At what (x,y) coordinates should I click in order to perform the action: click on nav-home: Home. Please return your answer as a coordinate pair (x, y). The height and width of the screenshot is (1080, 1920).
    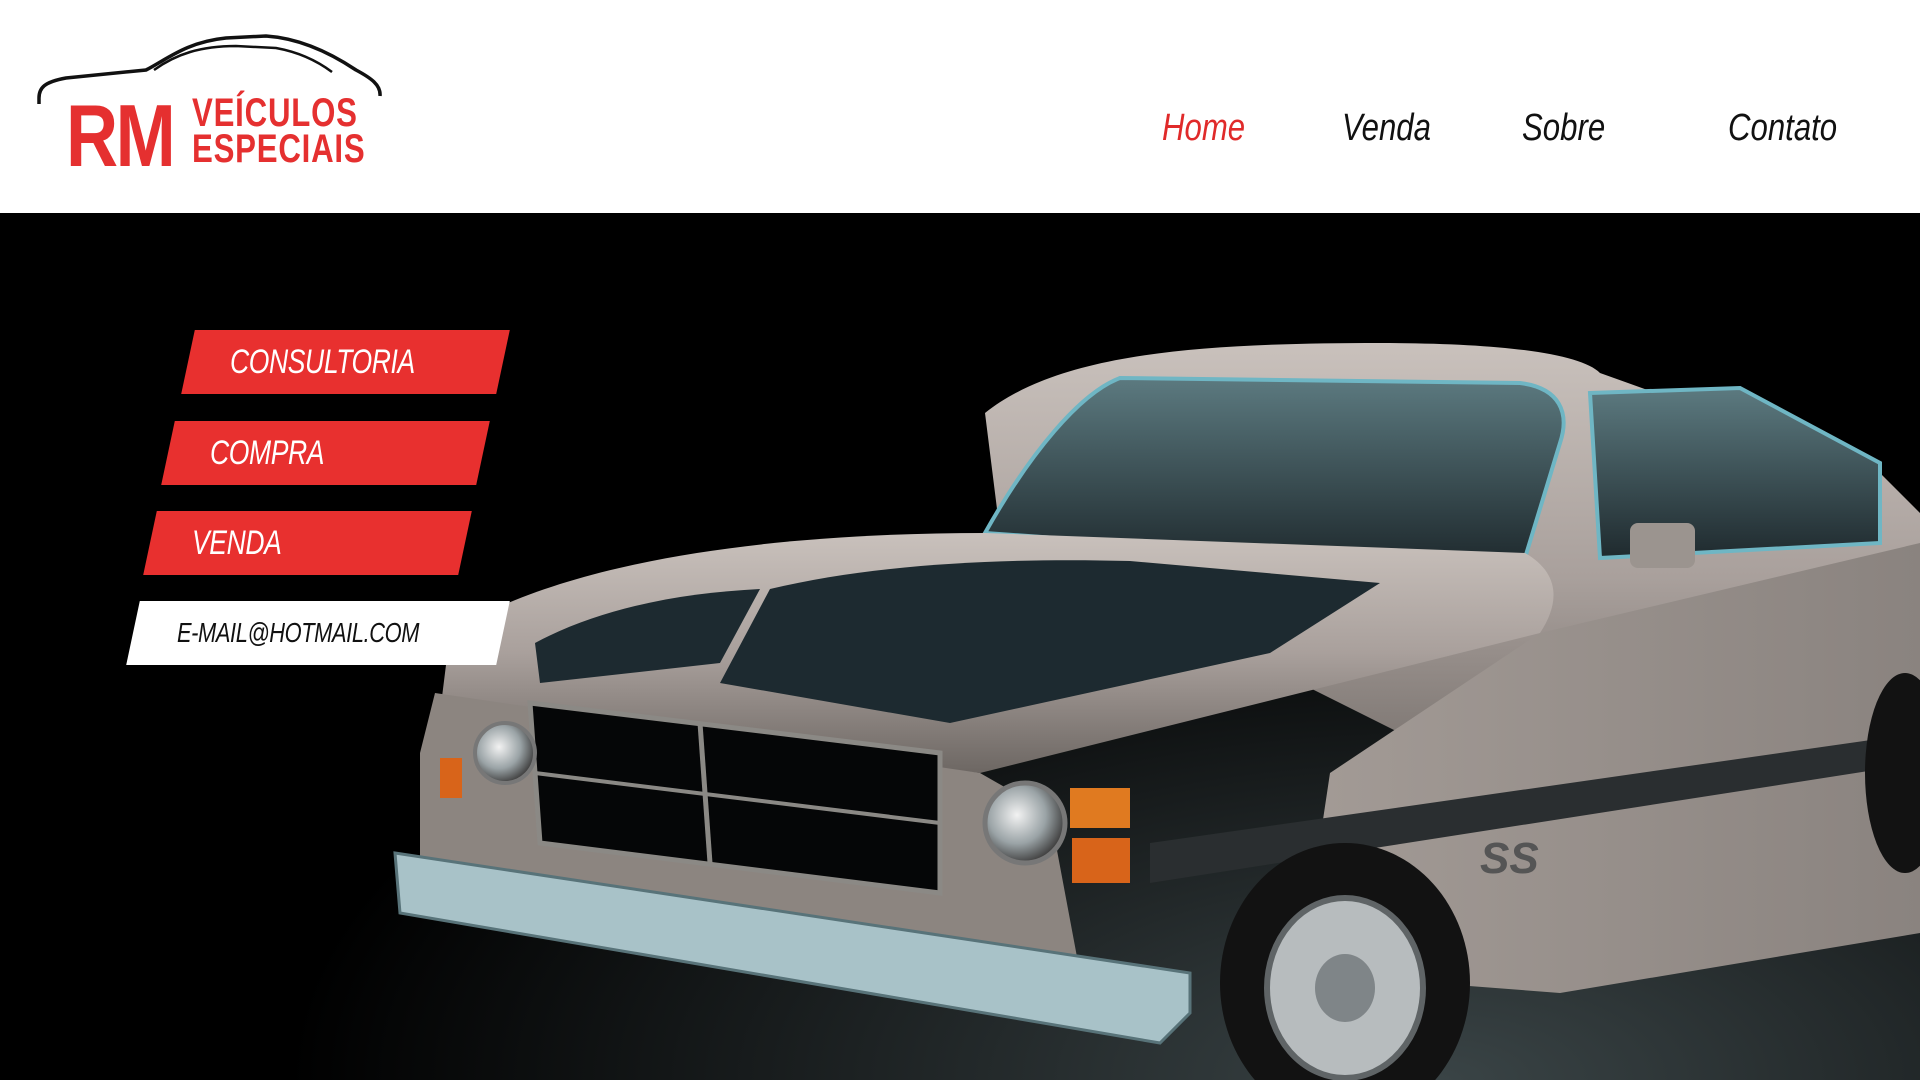
    Looking at the image, I should click on (1203, 128).